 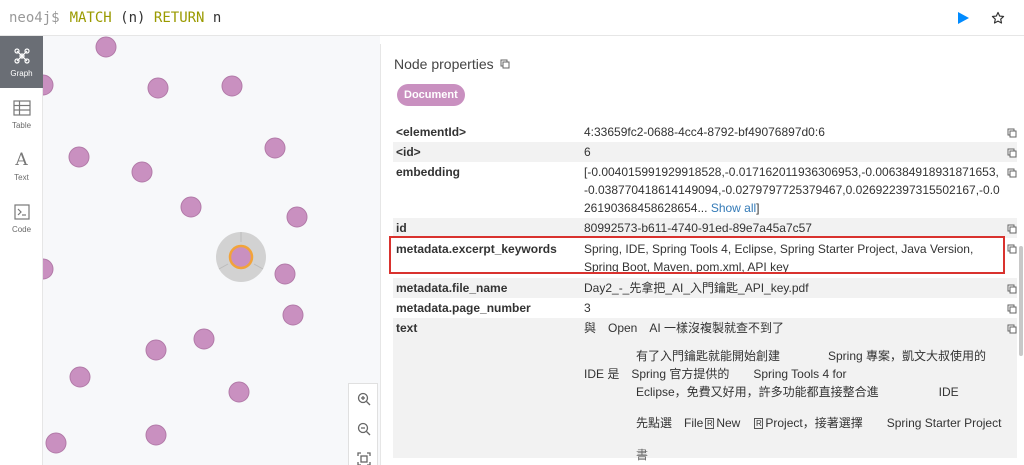 What do you see at coordinates (21, 229) in the screenshot?
I see `code-view-label: Code` at bounding box center [21, 229].